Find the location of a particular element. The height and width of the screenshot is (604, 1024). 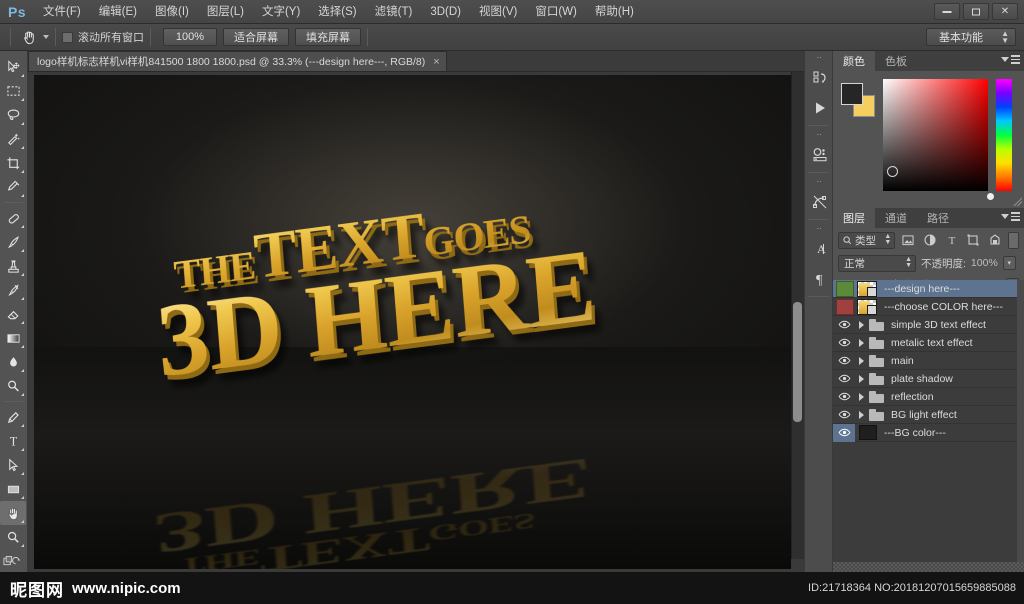

history-panel-icon is located at coordinates (819, 78).